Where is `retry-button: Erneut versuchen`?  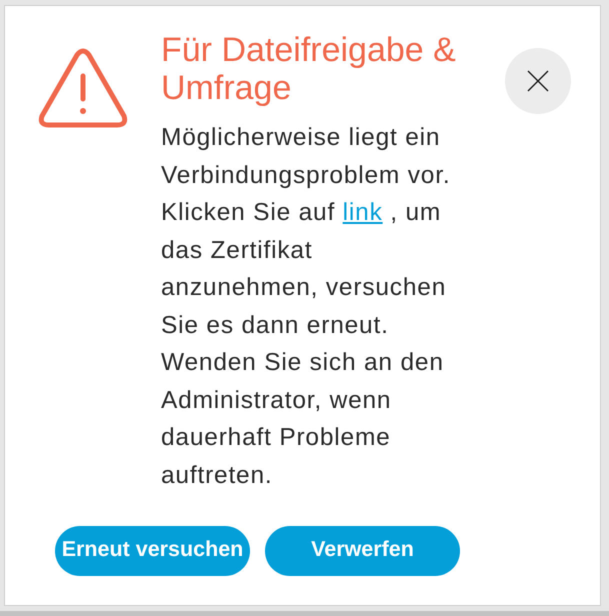 retry-button: Erneut versuchen is located at coordinates (152, 551).